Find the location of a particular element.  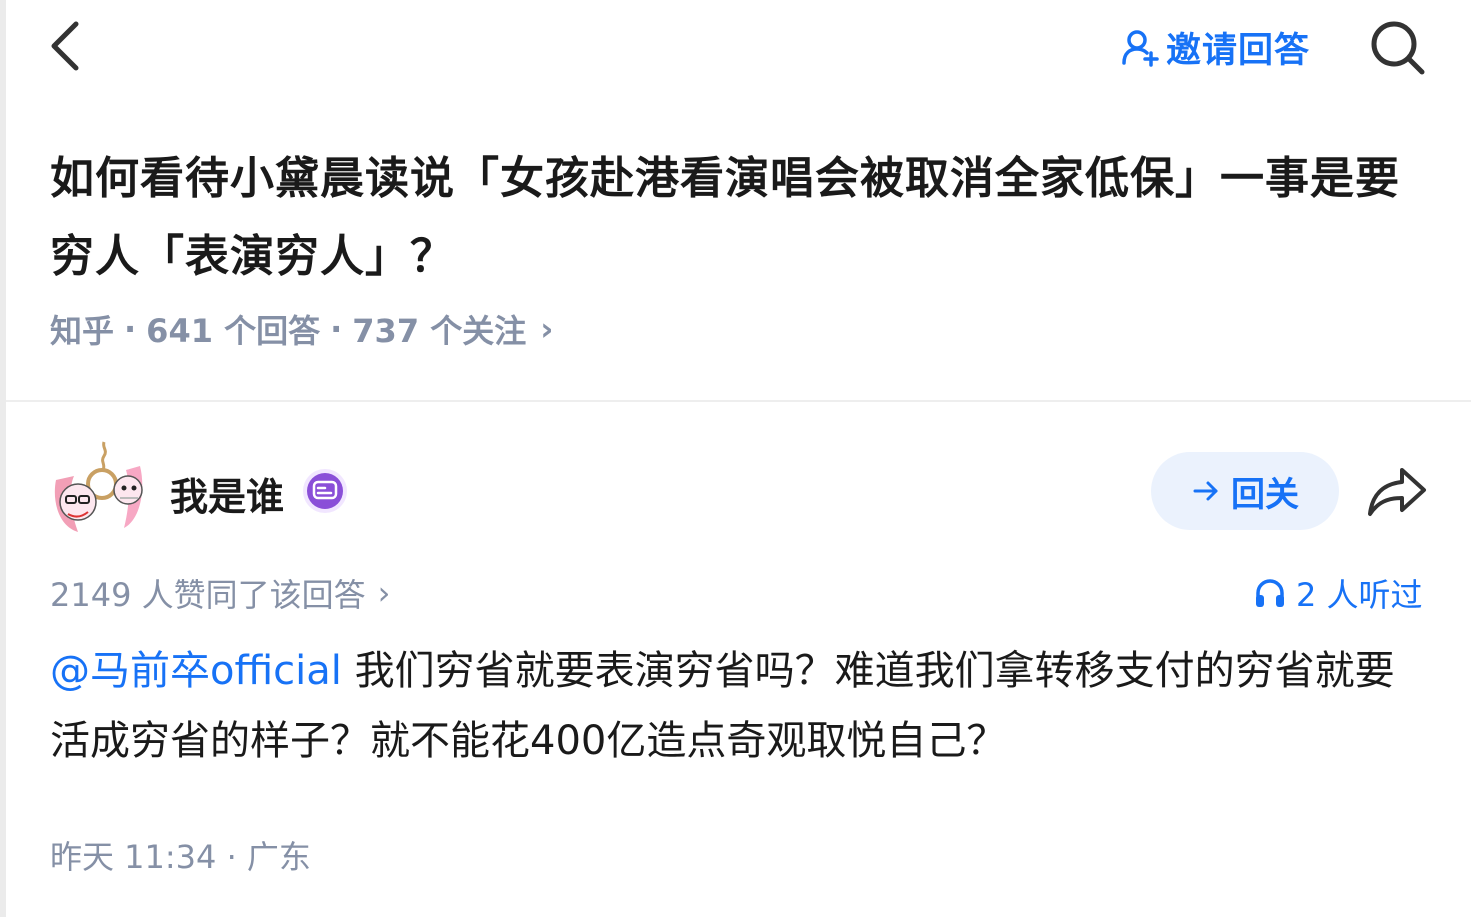

back-arrow-icon is located at coordinates (65, 46).